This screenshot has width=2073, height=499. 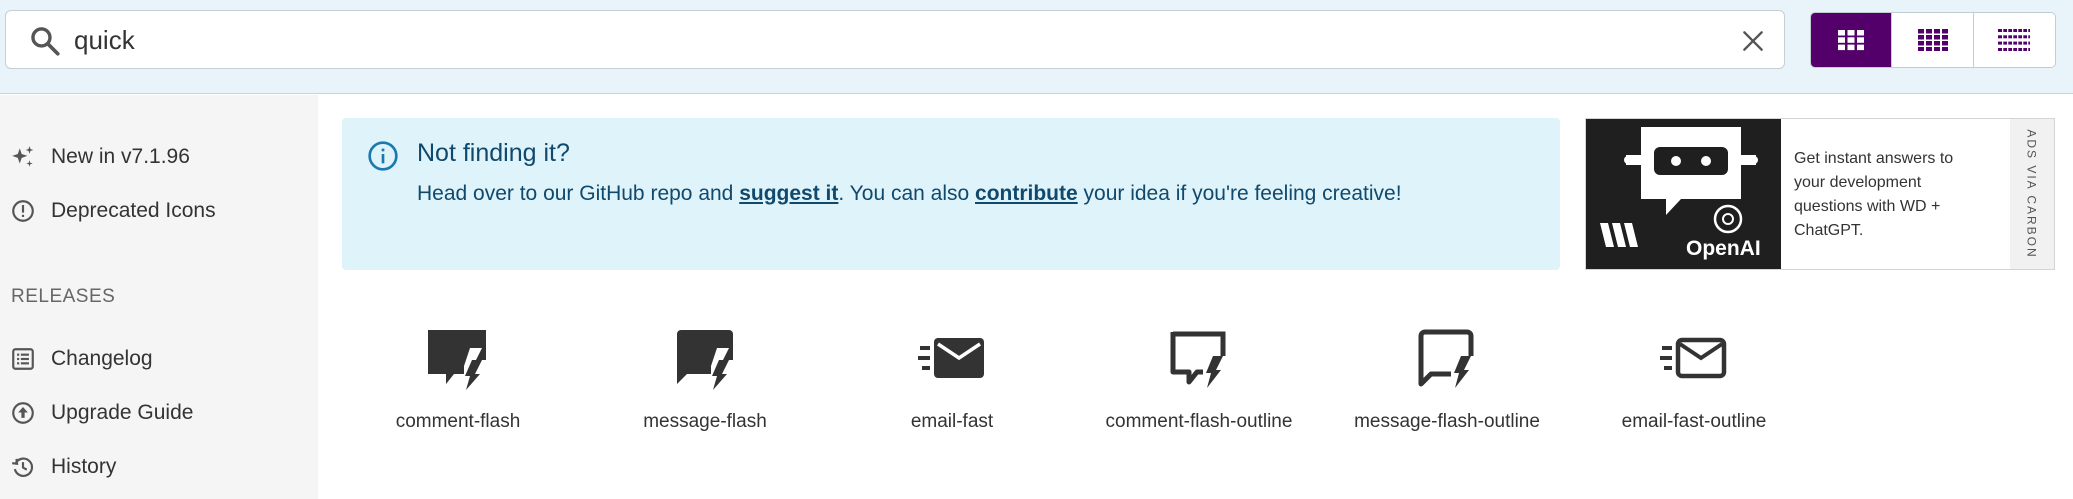 I want to click on sidebar-item-history: History, so click(x=63, y=467).